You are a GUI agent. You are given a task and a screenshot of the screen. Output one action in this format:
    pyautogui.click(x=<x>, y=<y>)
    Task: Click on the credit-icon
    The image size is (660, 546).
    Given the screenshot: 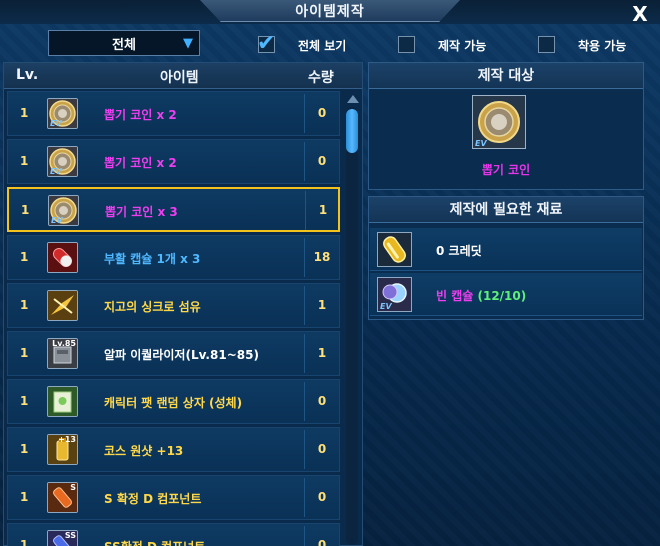 What is the action you would take?
    pyautogui.click(x=394, y=249)
    